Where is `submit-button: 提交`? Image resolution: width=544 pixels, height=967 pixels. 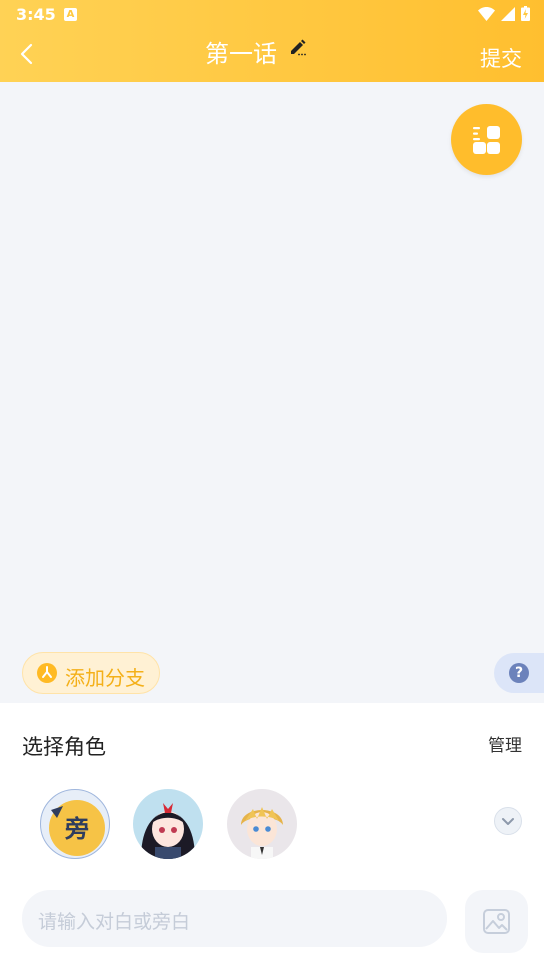 submit-button: 提交 is located at coordinates (501, 58).